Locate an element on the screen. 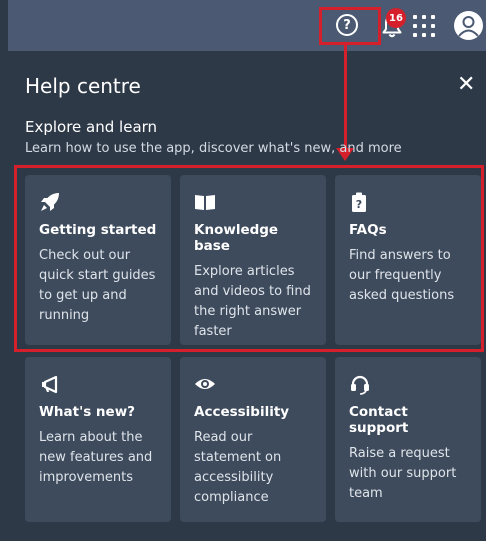 The image size is (486, 541). apps-grid-icon is located at coordinates (425, 27).